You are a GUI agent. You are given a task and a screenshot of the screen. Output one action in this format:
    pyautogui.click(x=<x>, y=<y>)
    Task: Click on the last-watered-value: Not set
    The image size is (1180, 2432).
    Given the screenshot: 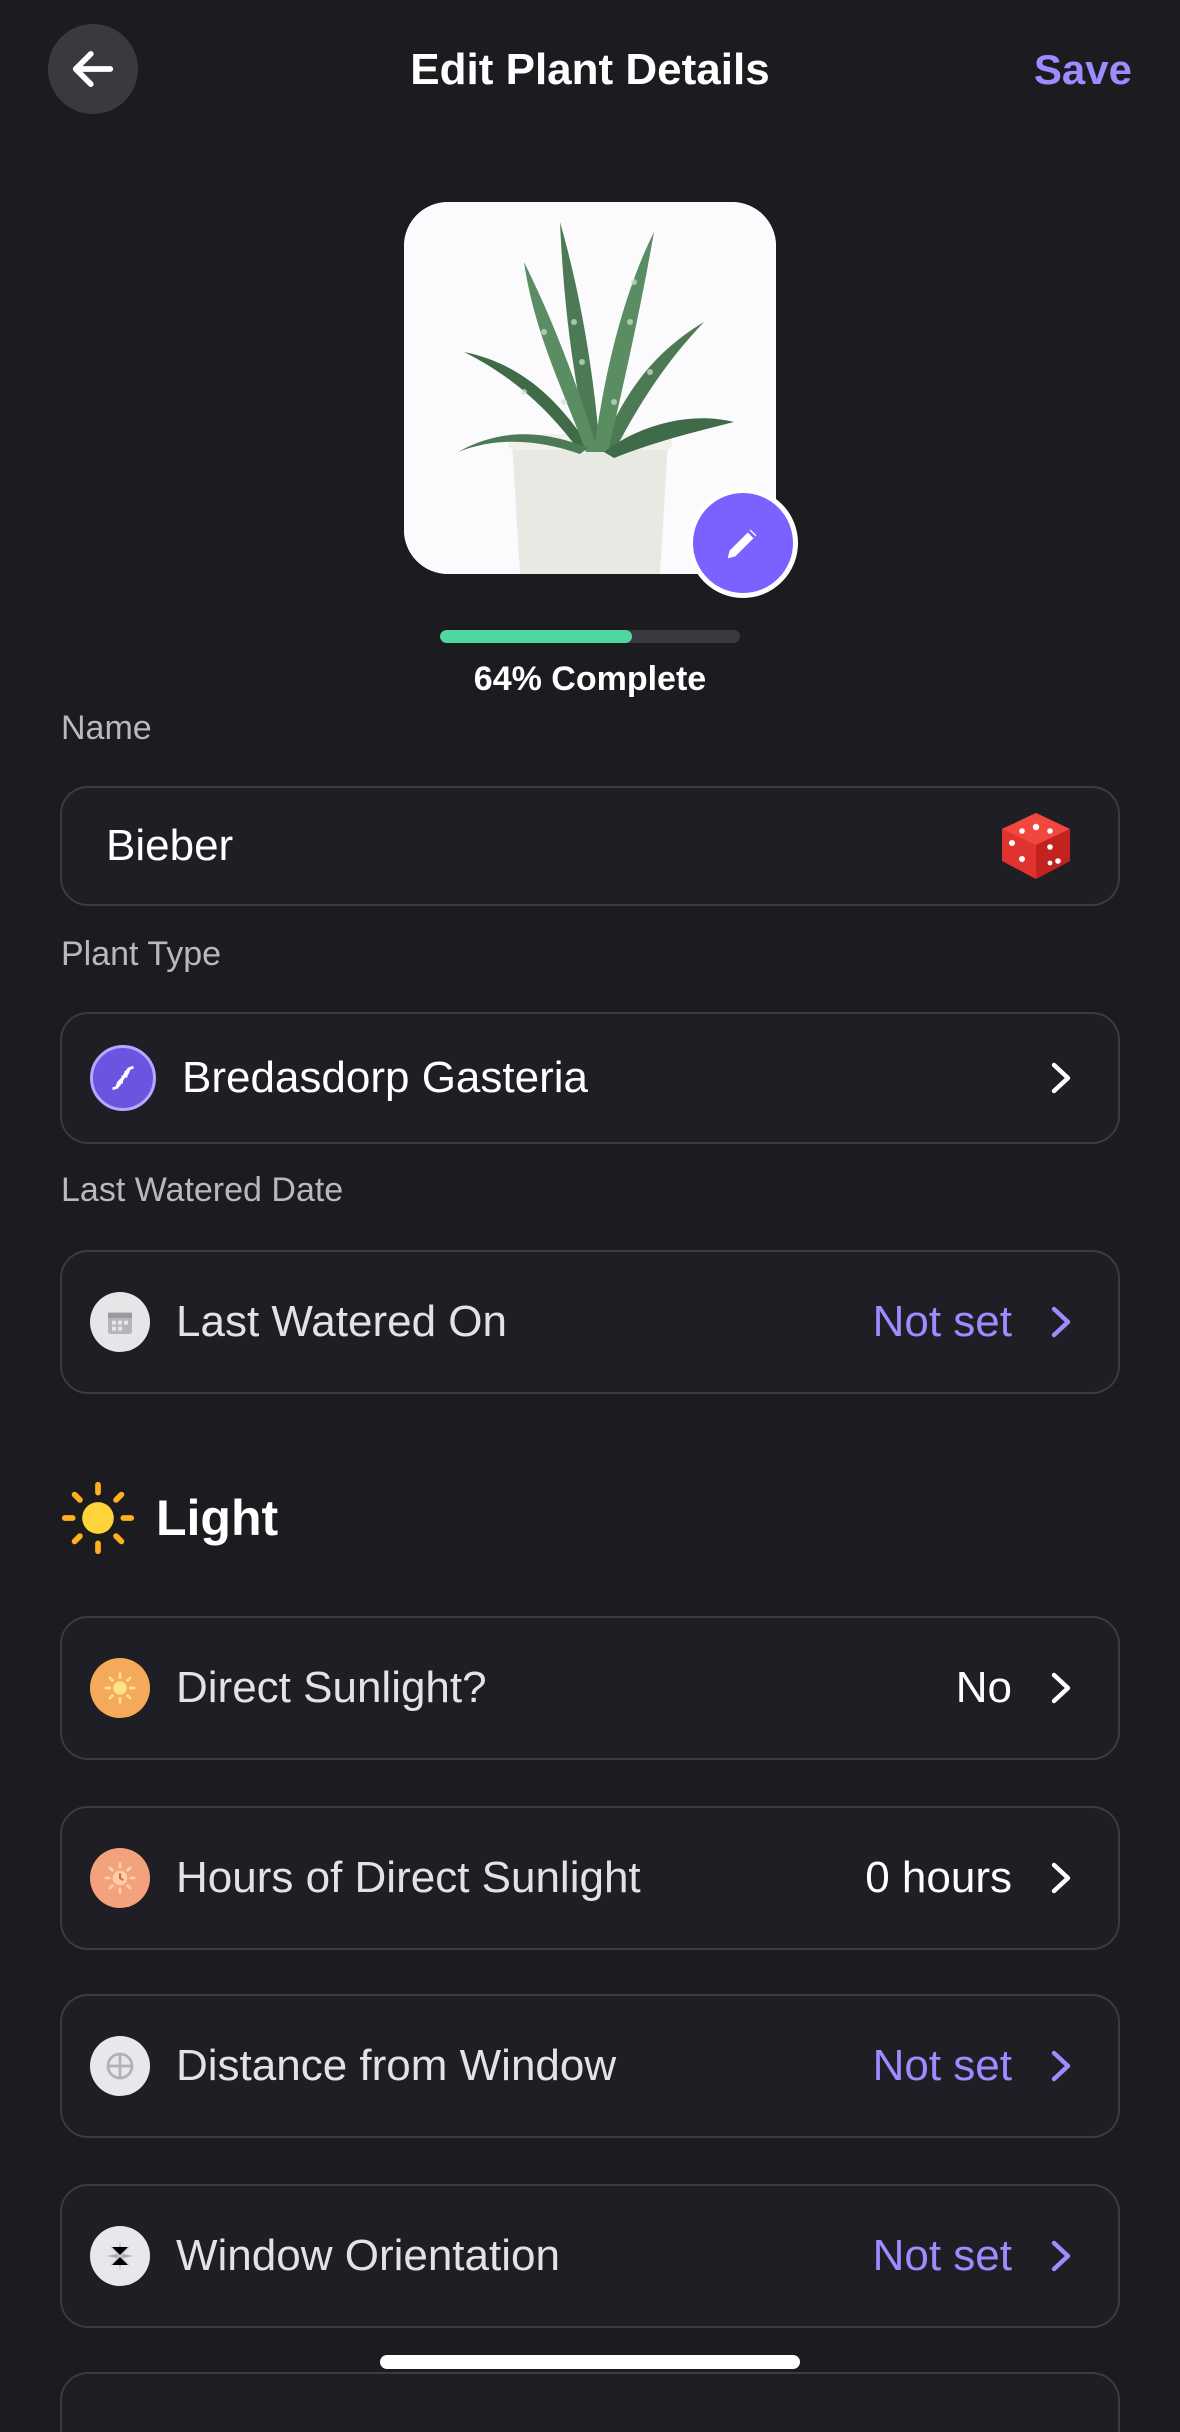 What is the action you would take?
    pyautogui.click(x=942, y=1321)
    